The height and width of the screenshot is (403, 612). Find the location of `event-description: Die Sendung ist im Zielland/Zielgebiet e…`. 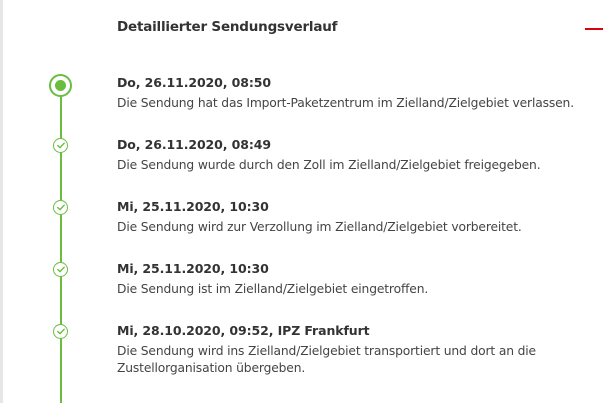

event-description: Die Sendung ist im Zielland/Zielgebiet e… is located at coordinates (273, 289).